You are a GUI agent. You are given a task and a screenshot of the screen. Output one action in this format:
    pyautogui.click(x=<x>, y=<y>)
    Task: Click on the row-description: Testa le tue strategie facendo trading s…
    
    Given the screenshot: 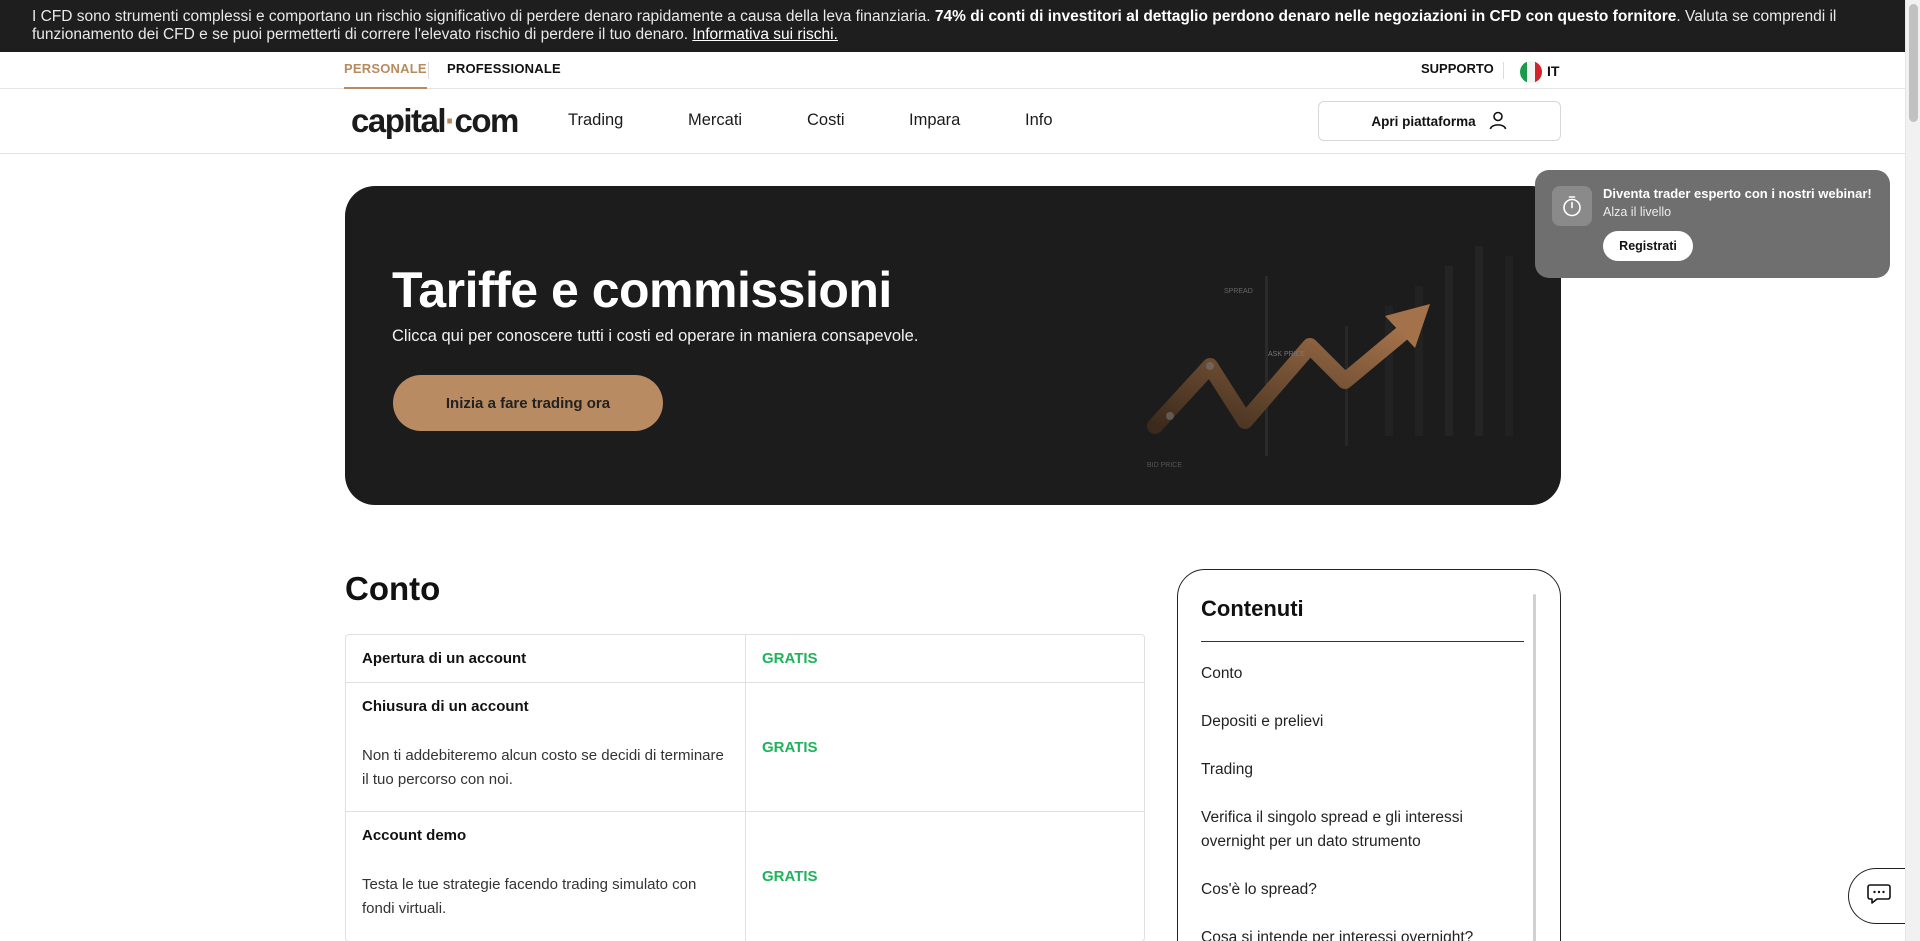 What is the action you would take?
    pyautogui.click(x=529, y=896)
    